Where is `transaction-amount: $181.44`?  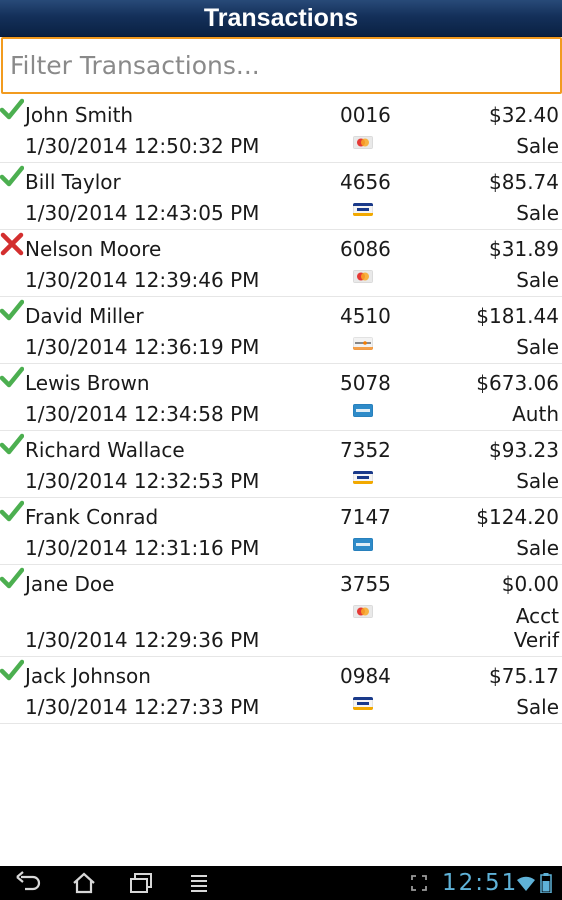 transaction-amount: $181.44 is located at coordinates (517, 316).